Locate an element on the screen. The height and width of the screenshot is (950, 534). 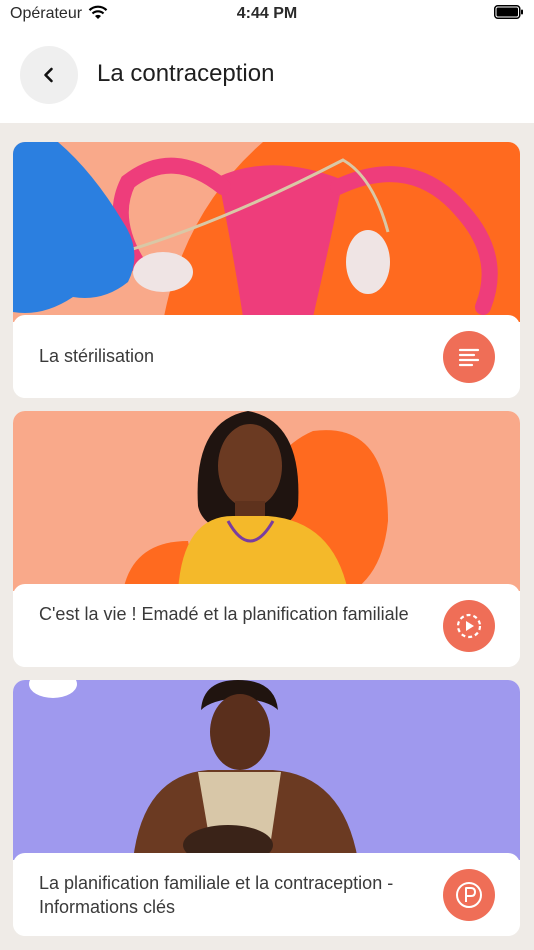
play-circle-icon is located at coordinates (469, 626).